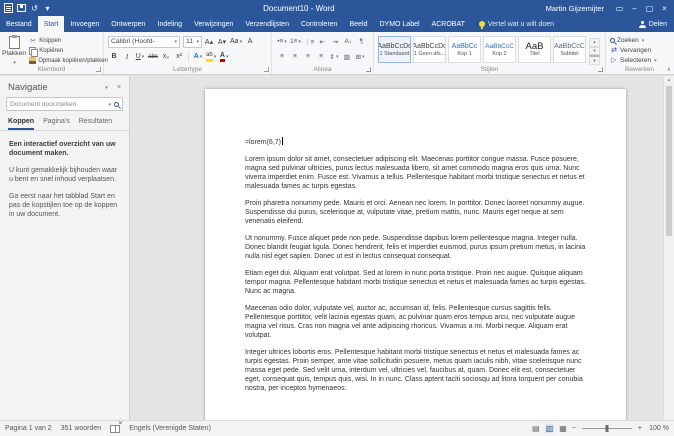 The image size is (674, 436). What do you see at coordinates (68, 52) in the screenshot?
I see `copy-button: Kopiëren` at bounding box center [68, 52].